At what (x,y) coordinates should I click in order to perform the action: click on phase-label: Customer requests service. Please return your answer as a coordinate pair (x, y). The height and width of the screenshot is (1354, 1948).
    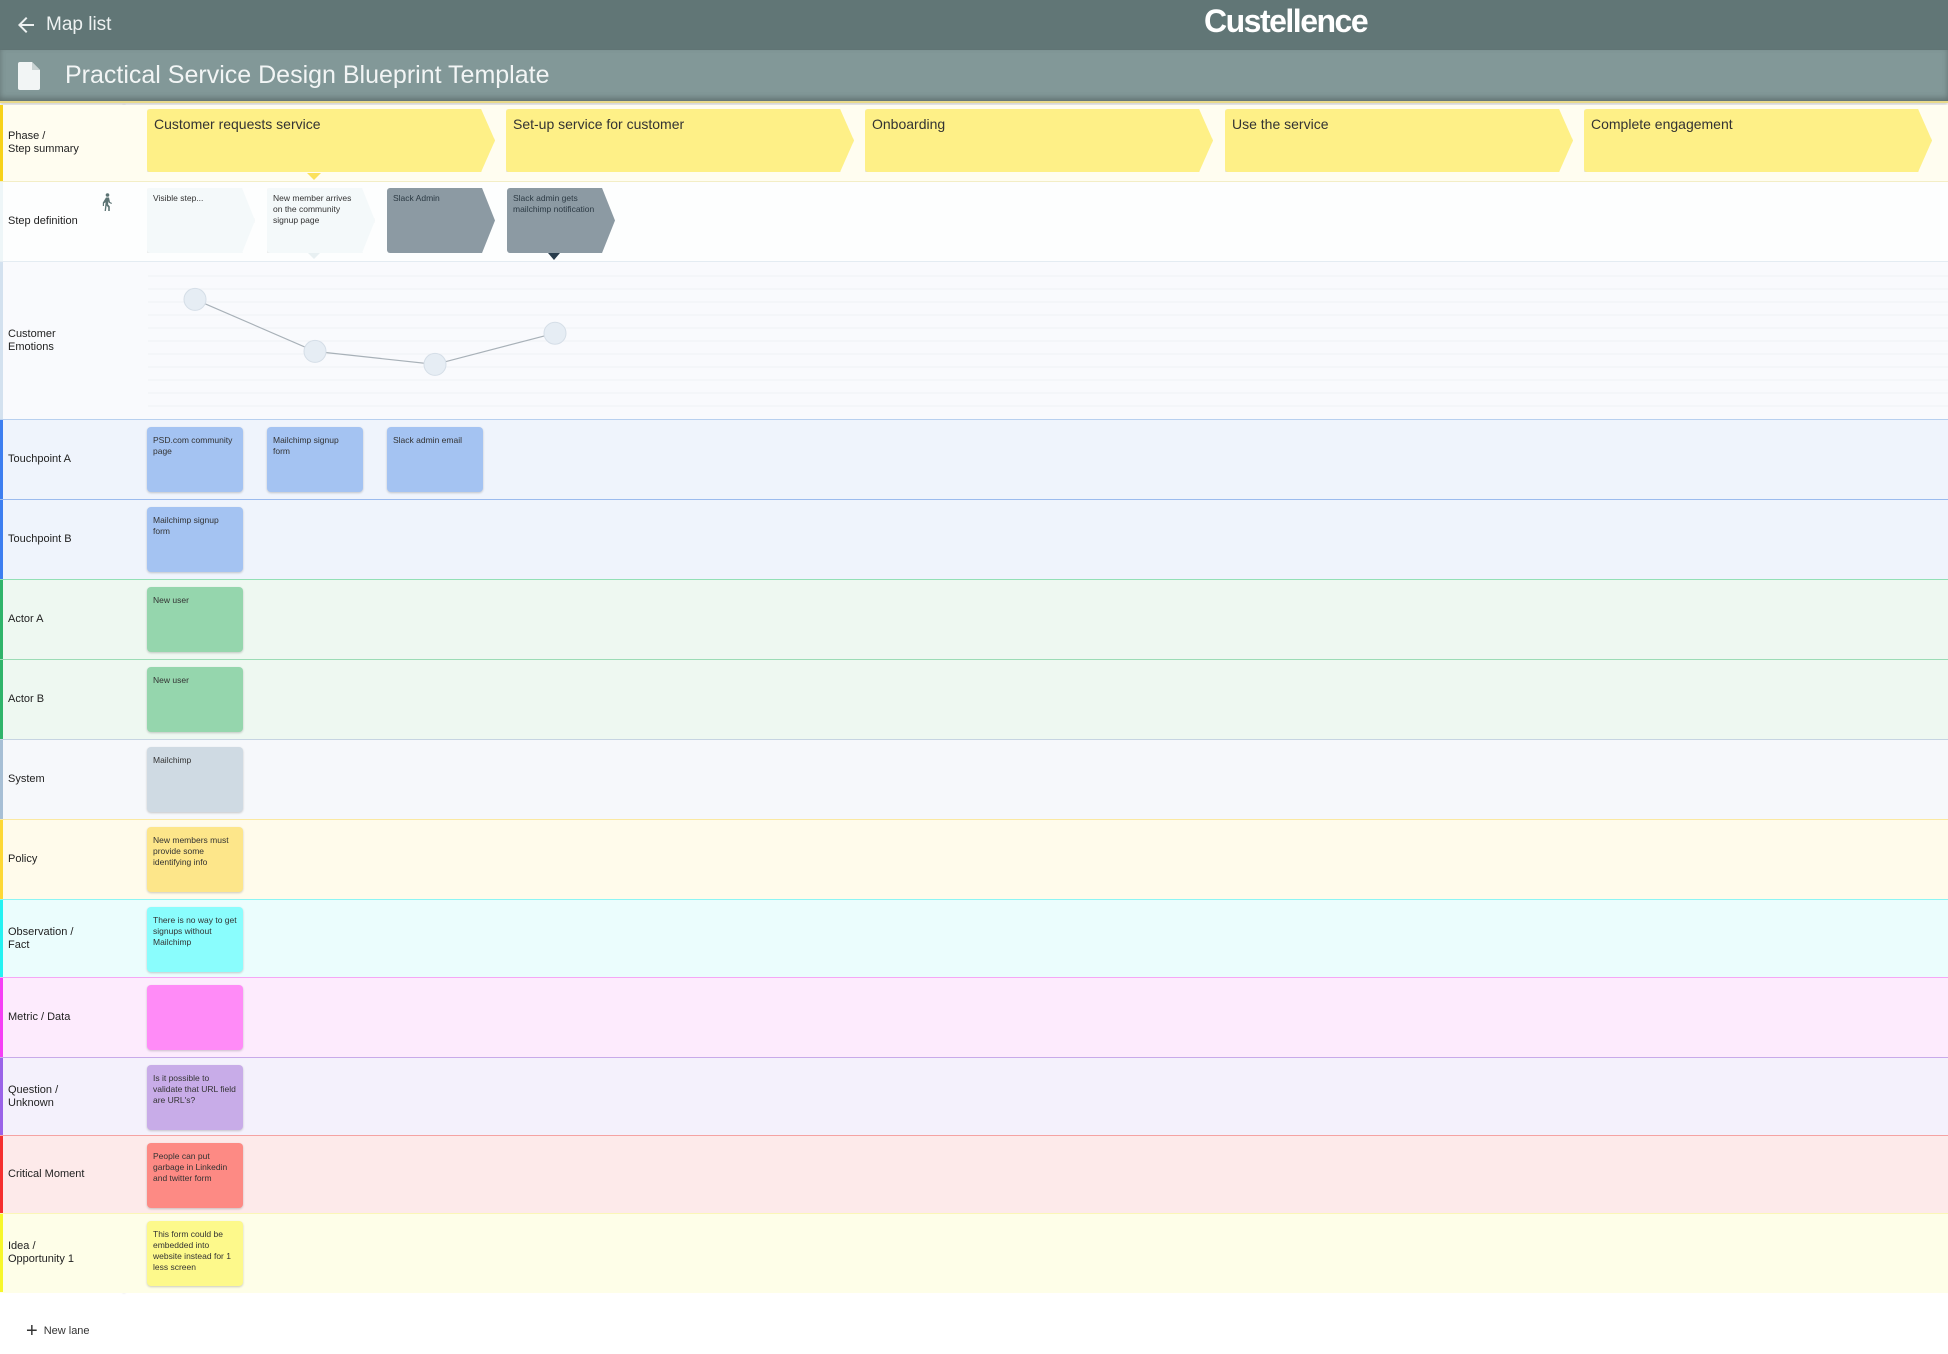
    Looking at the image, I should click on (237, 124).